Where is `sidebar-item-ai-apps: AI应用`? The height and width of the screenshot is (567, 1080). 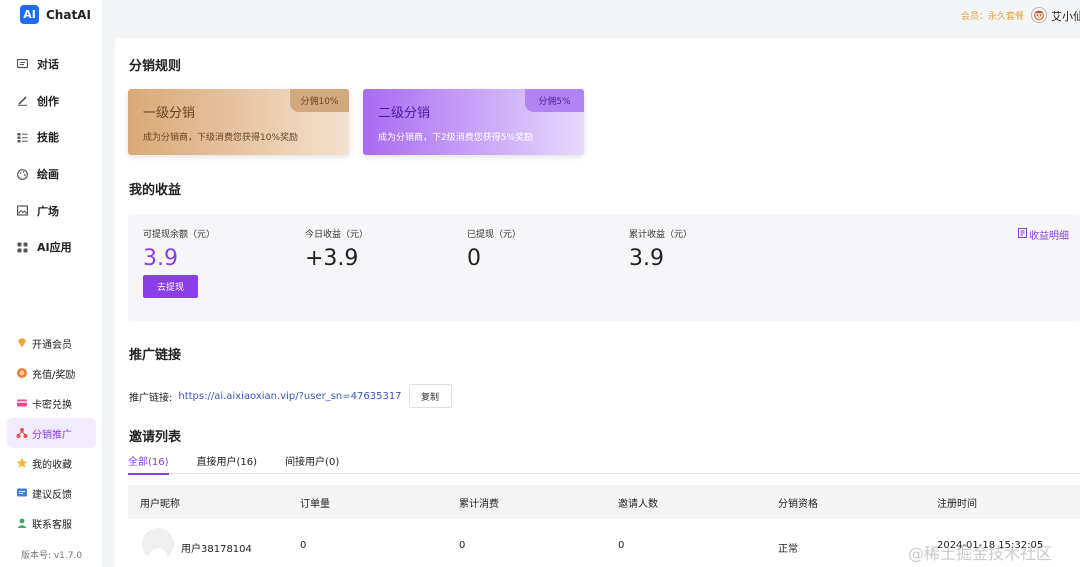
sidebar-item-ai-apps: AI应用 is located at coordinates (51, 247).